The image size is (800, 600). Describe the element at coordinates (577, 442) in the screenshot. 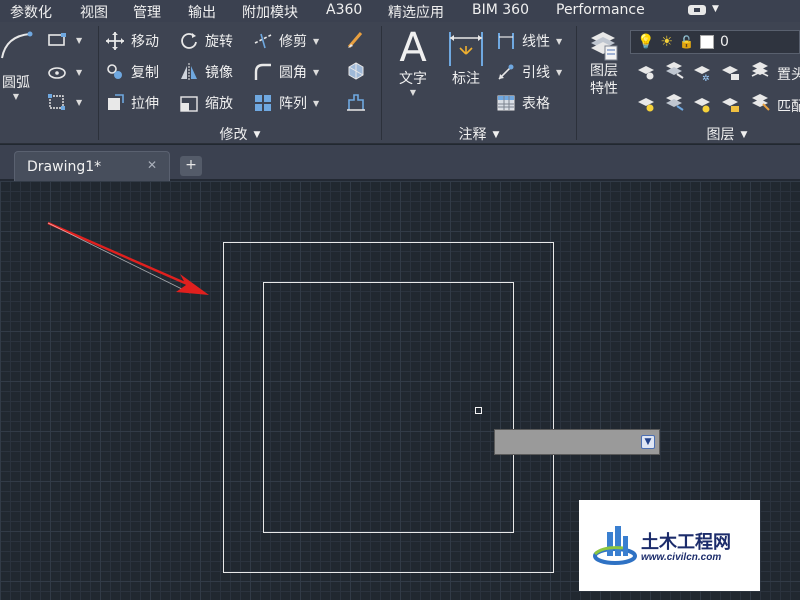

I see `dynamic-input-box: ▼` at that location.